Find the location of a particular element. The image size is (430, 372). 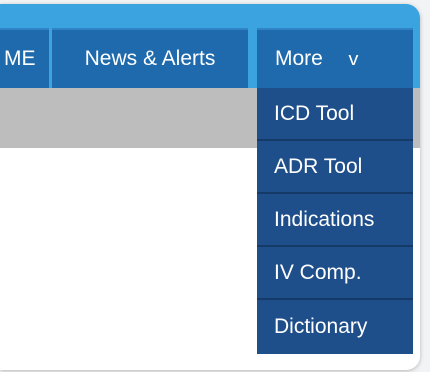

nav-item-more: More v is located at coordinates (335, 58).